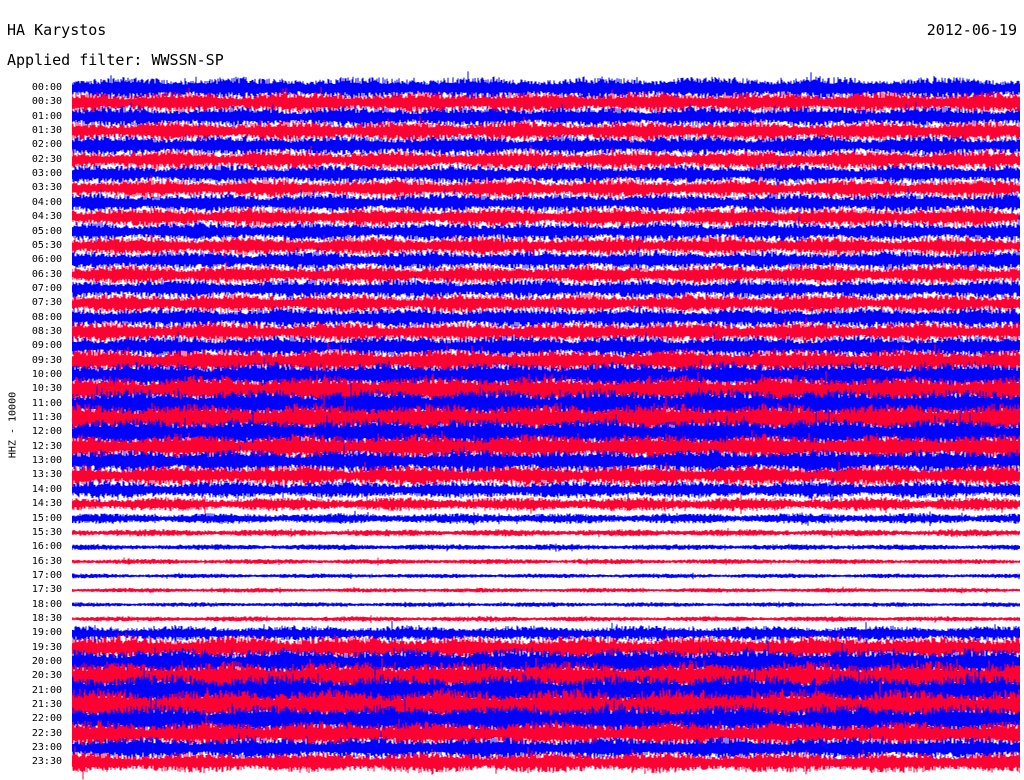 The height and width of the screenshot is (780, 1024). I want to click on time-label: 04:00, so click(46, 202).